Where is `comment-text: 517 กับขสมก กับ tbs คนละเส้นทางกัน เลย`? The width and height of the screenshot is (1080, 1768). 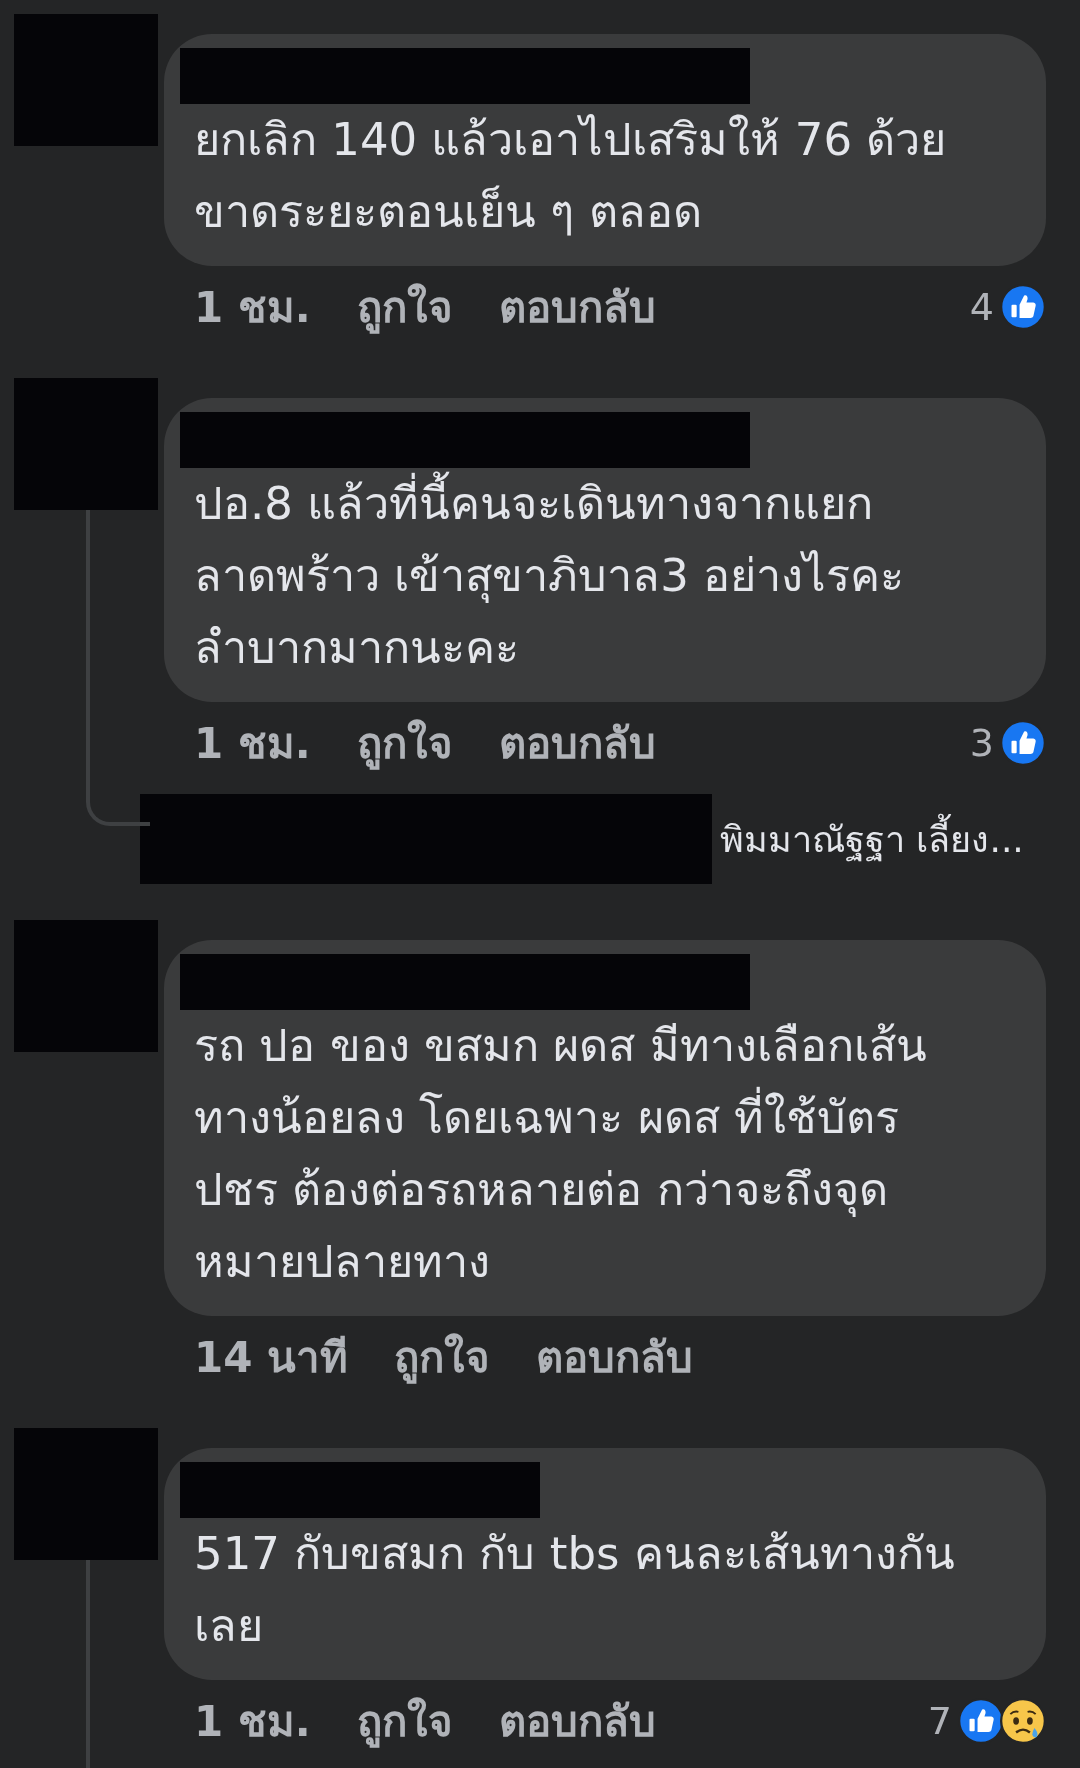
comment-text: 517 กับขสมก กับ tbs คนละเส้นทางกัน เลย is located at coordinates (574, 1590).